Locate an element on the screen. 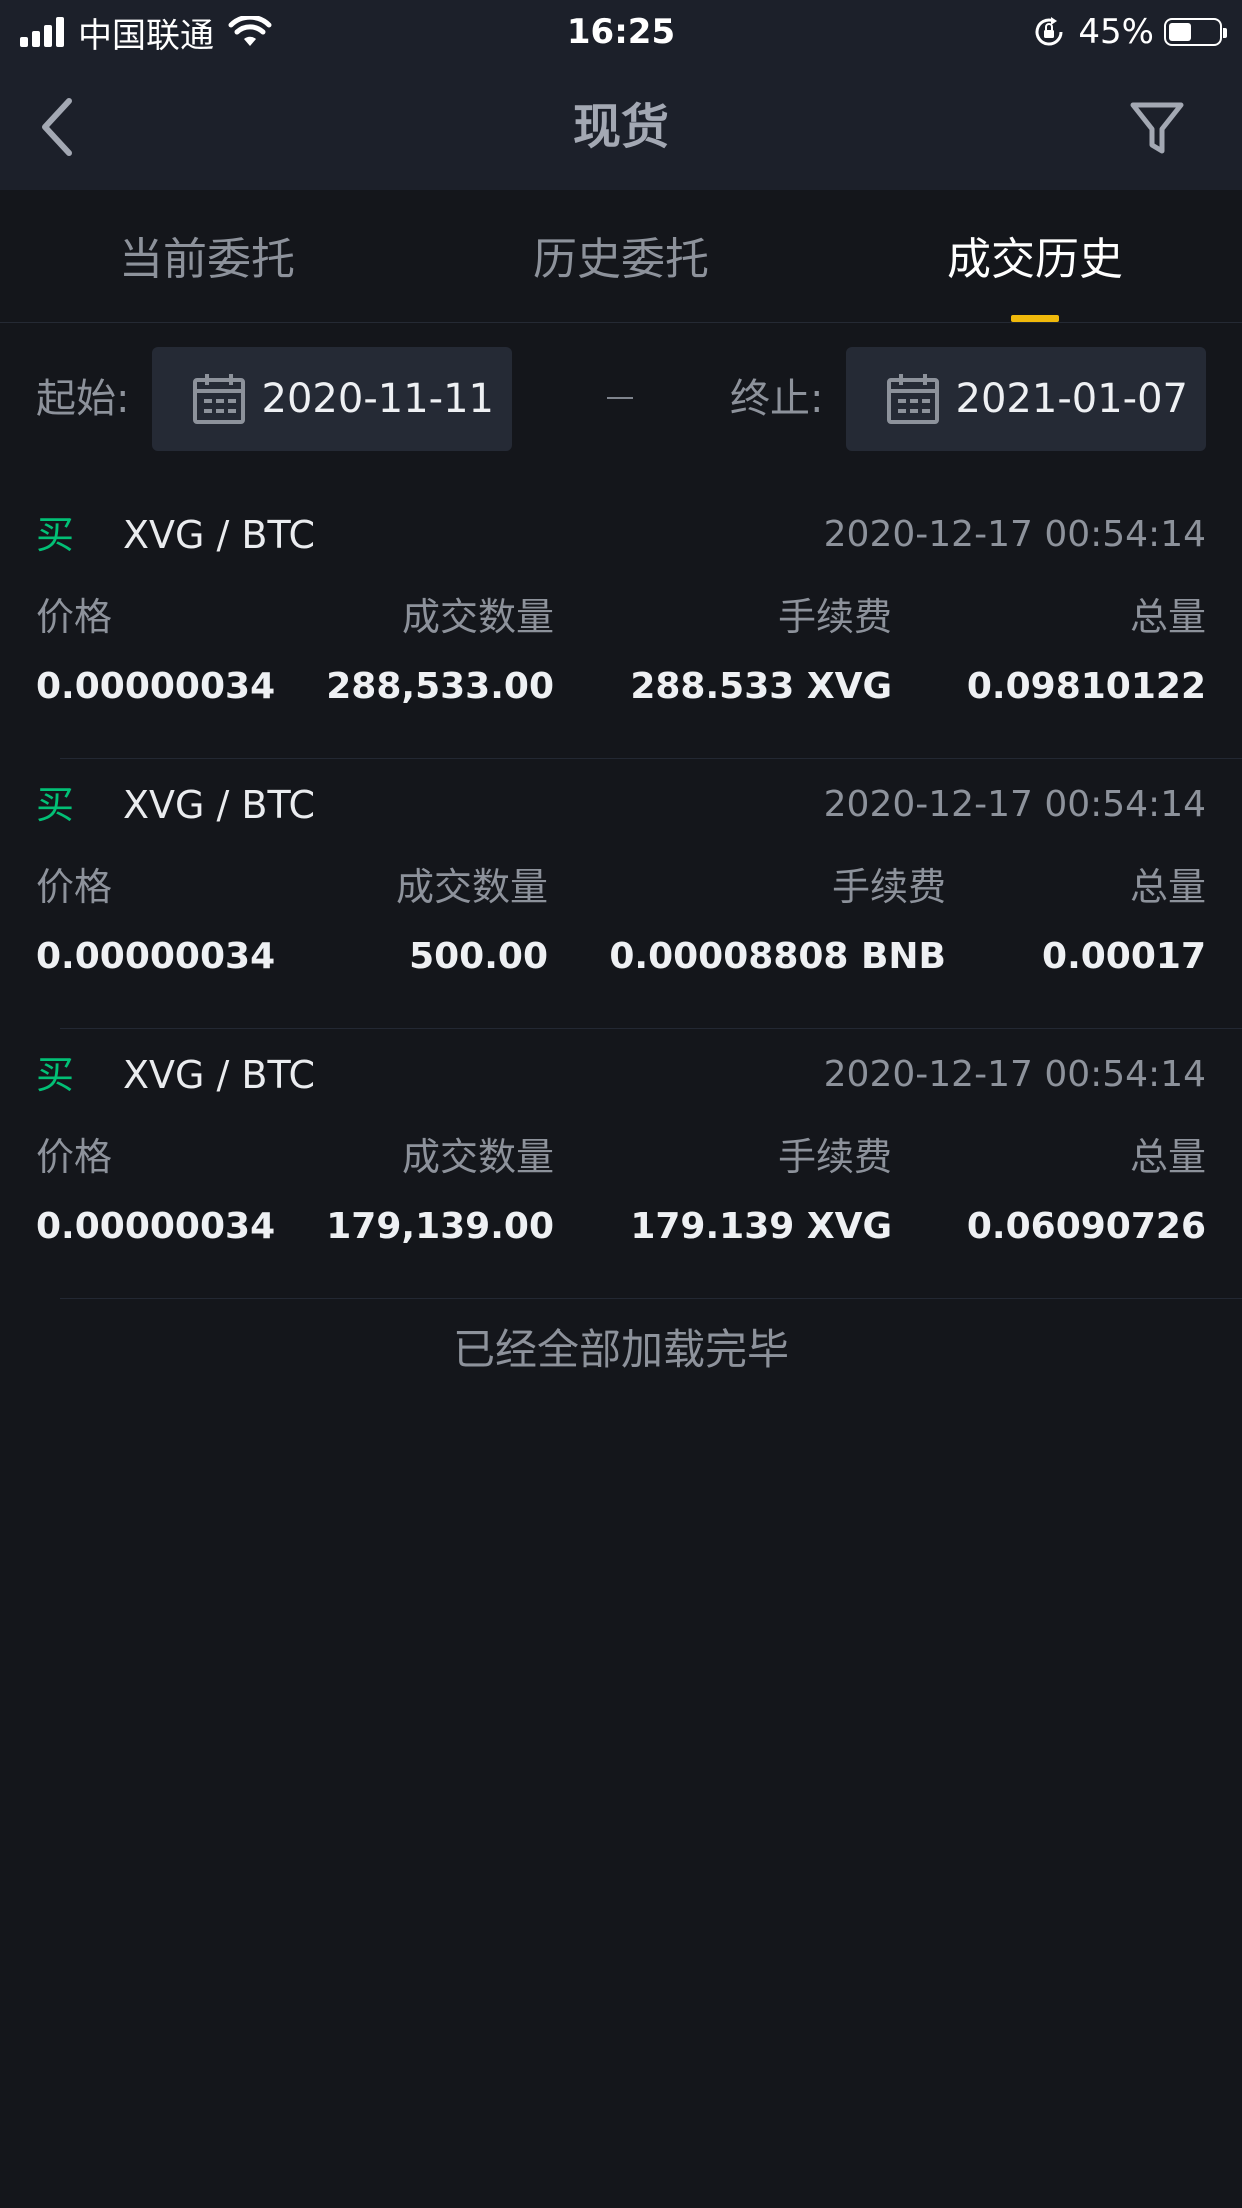 This screenshot has width=1242, height=2208. tab-order-history: 历史委托 is located at coordinates (621, 256).